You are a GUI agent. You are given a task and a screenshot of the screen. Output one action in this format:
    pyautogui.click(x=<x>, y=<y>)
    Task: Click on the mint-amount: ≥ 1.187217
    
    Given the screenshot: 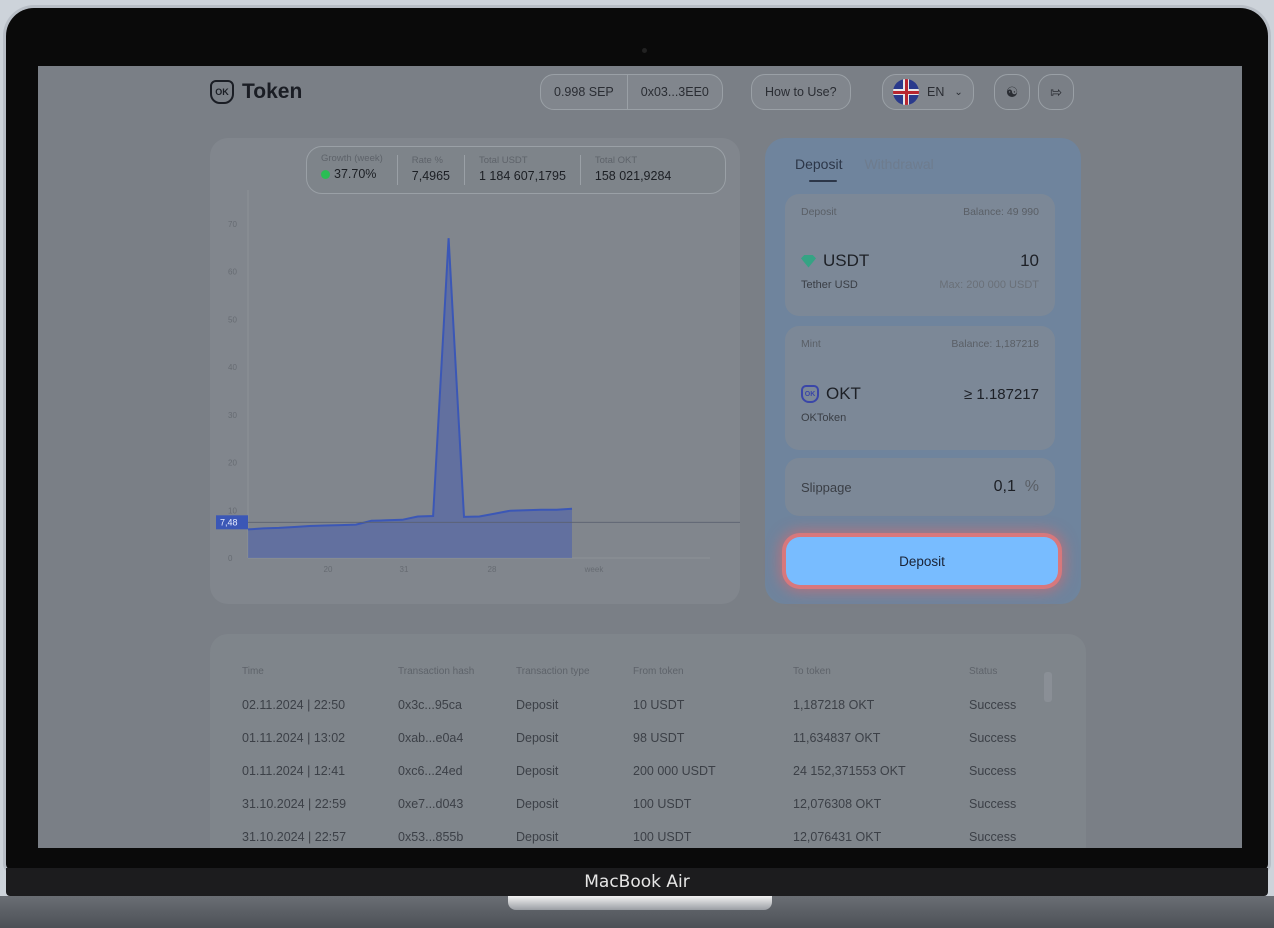 What is the action you would take?
    pyautogui.click(x=1001, y=394)
    